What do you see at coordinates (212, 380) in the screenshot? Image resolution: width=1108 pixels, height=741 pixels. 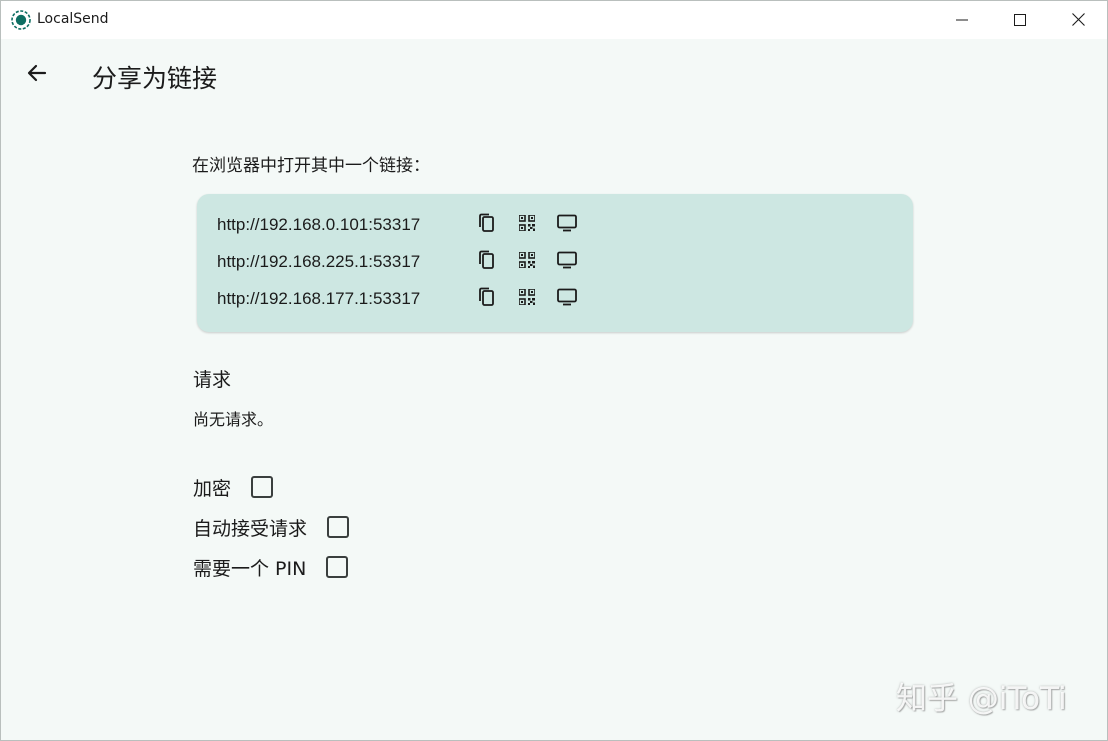 I see `requests-title: 请求` at bounding box center [212, 380].